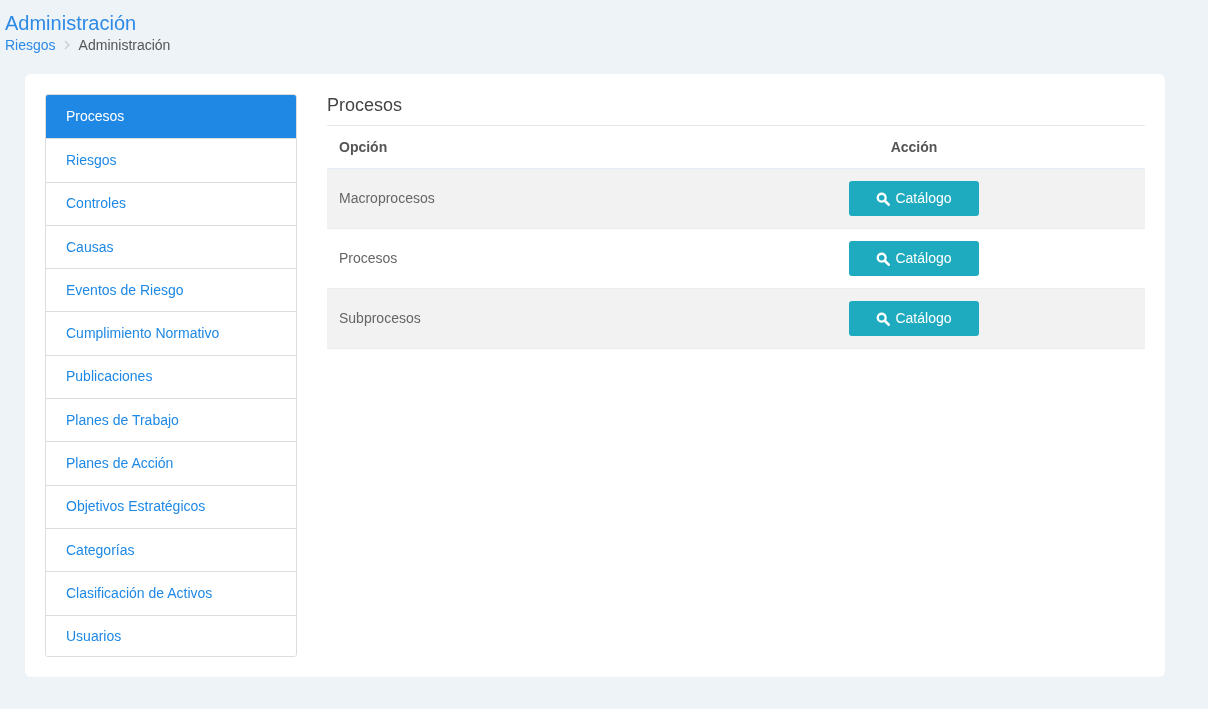 The height and width of the screenshot is (709, 1208). Describe the element at coordinates (71, 23) in the screenshot. I see `page-title: Administración` at that location.